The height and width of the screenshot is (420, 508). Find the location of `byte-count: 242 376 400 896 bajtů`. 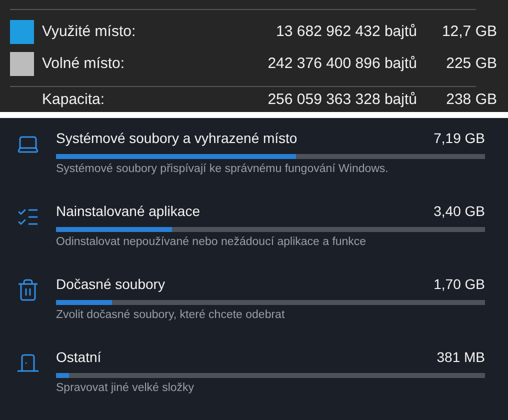

byte-count: 242 376 400 896 bajtů is located at coordinates (341, 64).